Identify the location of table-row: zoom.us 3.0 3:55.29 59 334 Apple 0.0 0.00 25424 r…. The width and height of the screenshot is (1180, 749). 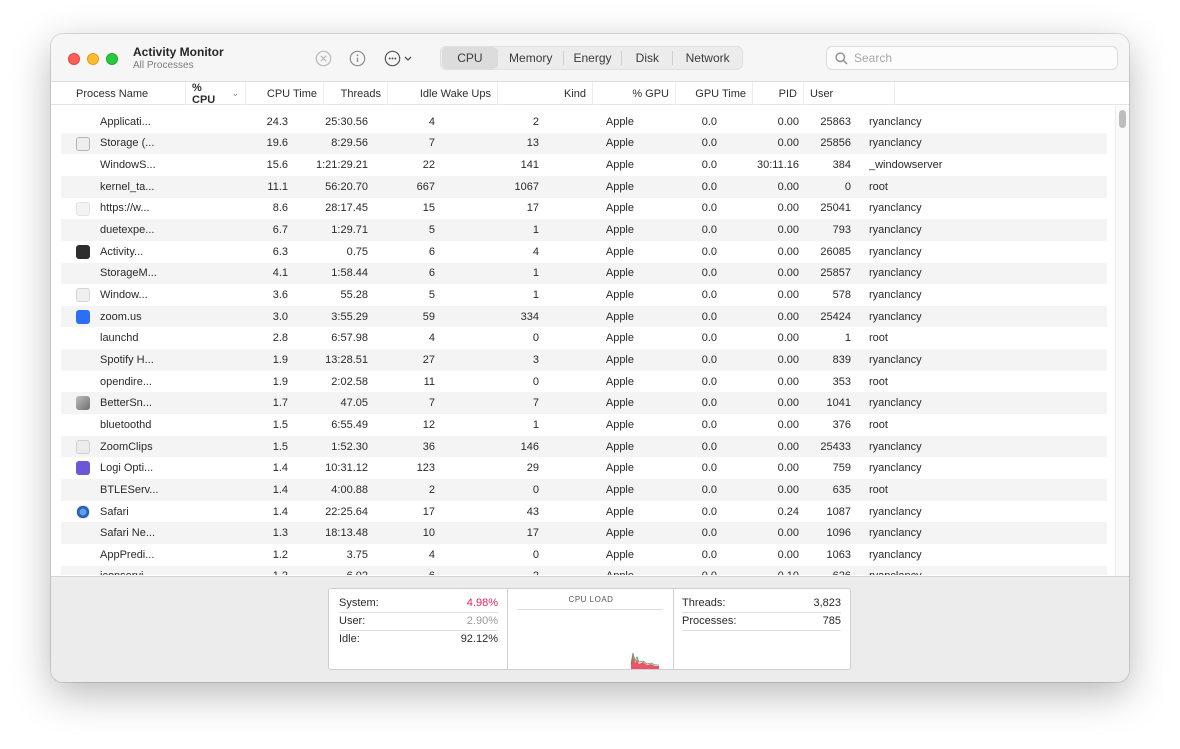
(584, 316).